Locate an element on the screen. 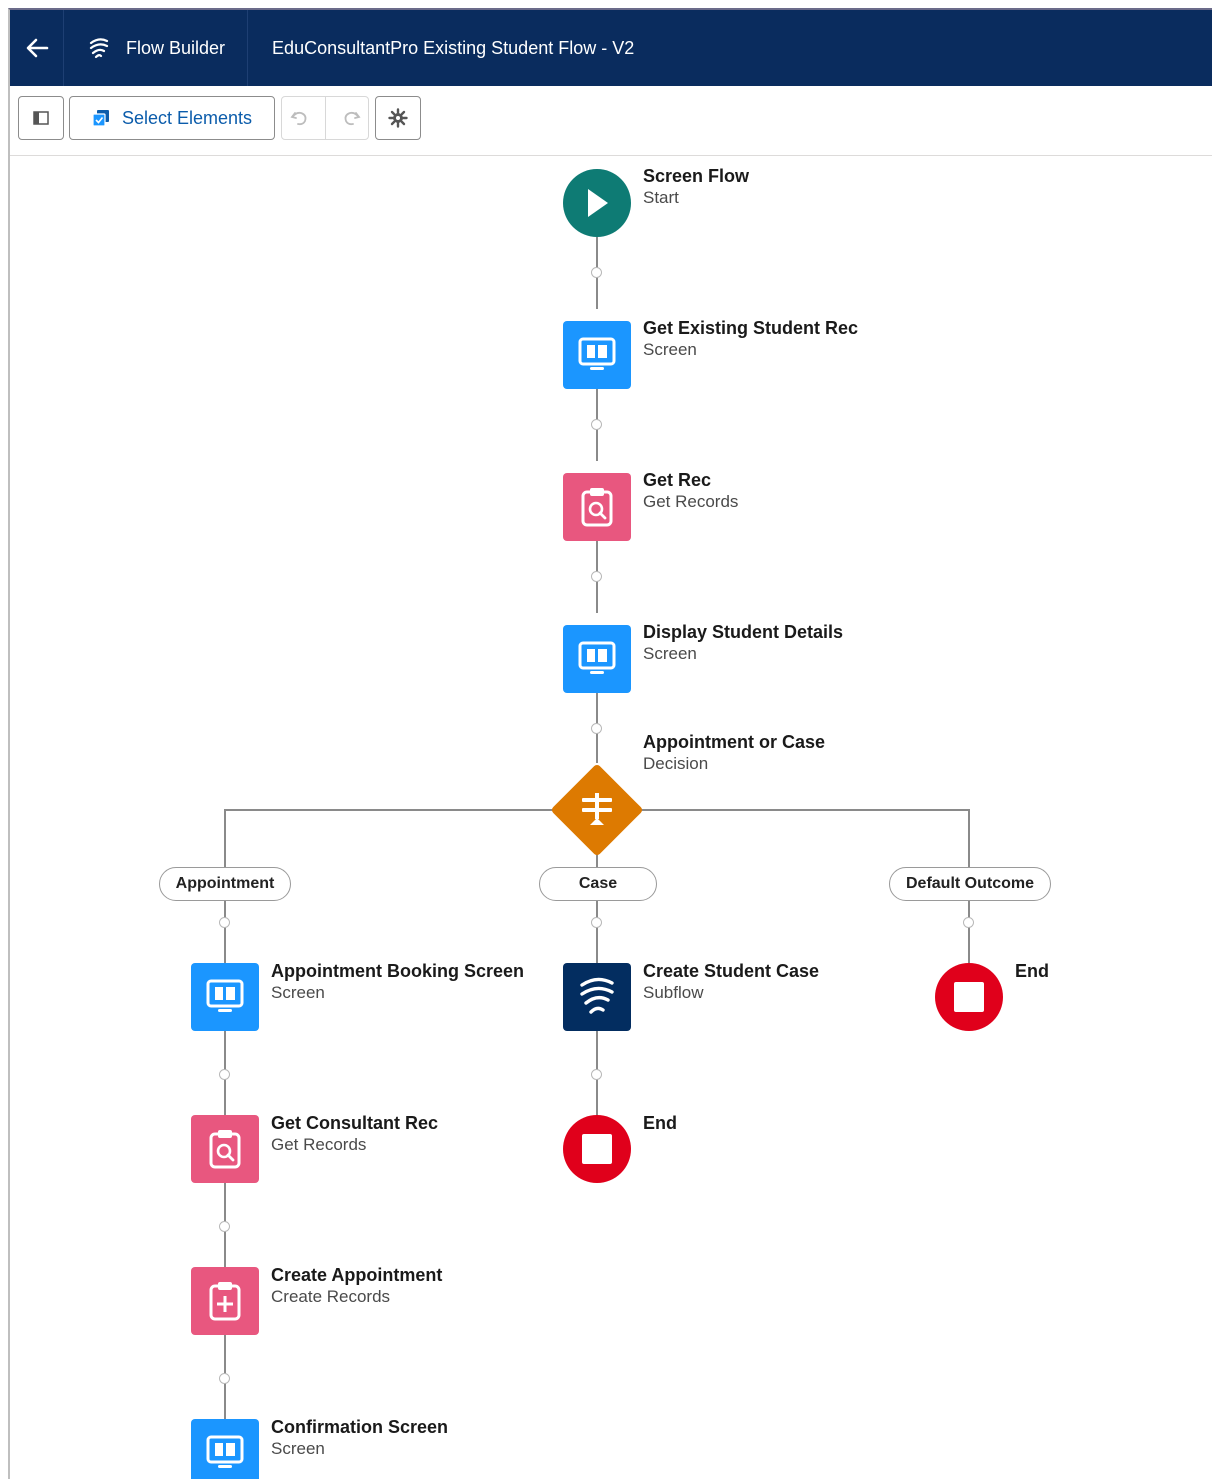 Image resolution: width=1212 pixels, height=1479 pixels. appointment-booking-screen-label: Appointment Booking Screen Screen is located at coordinates (398, 981).